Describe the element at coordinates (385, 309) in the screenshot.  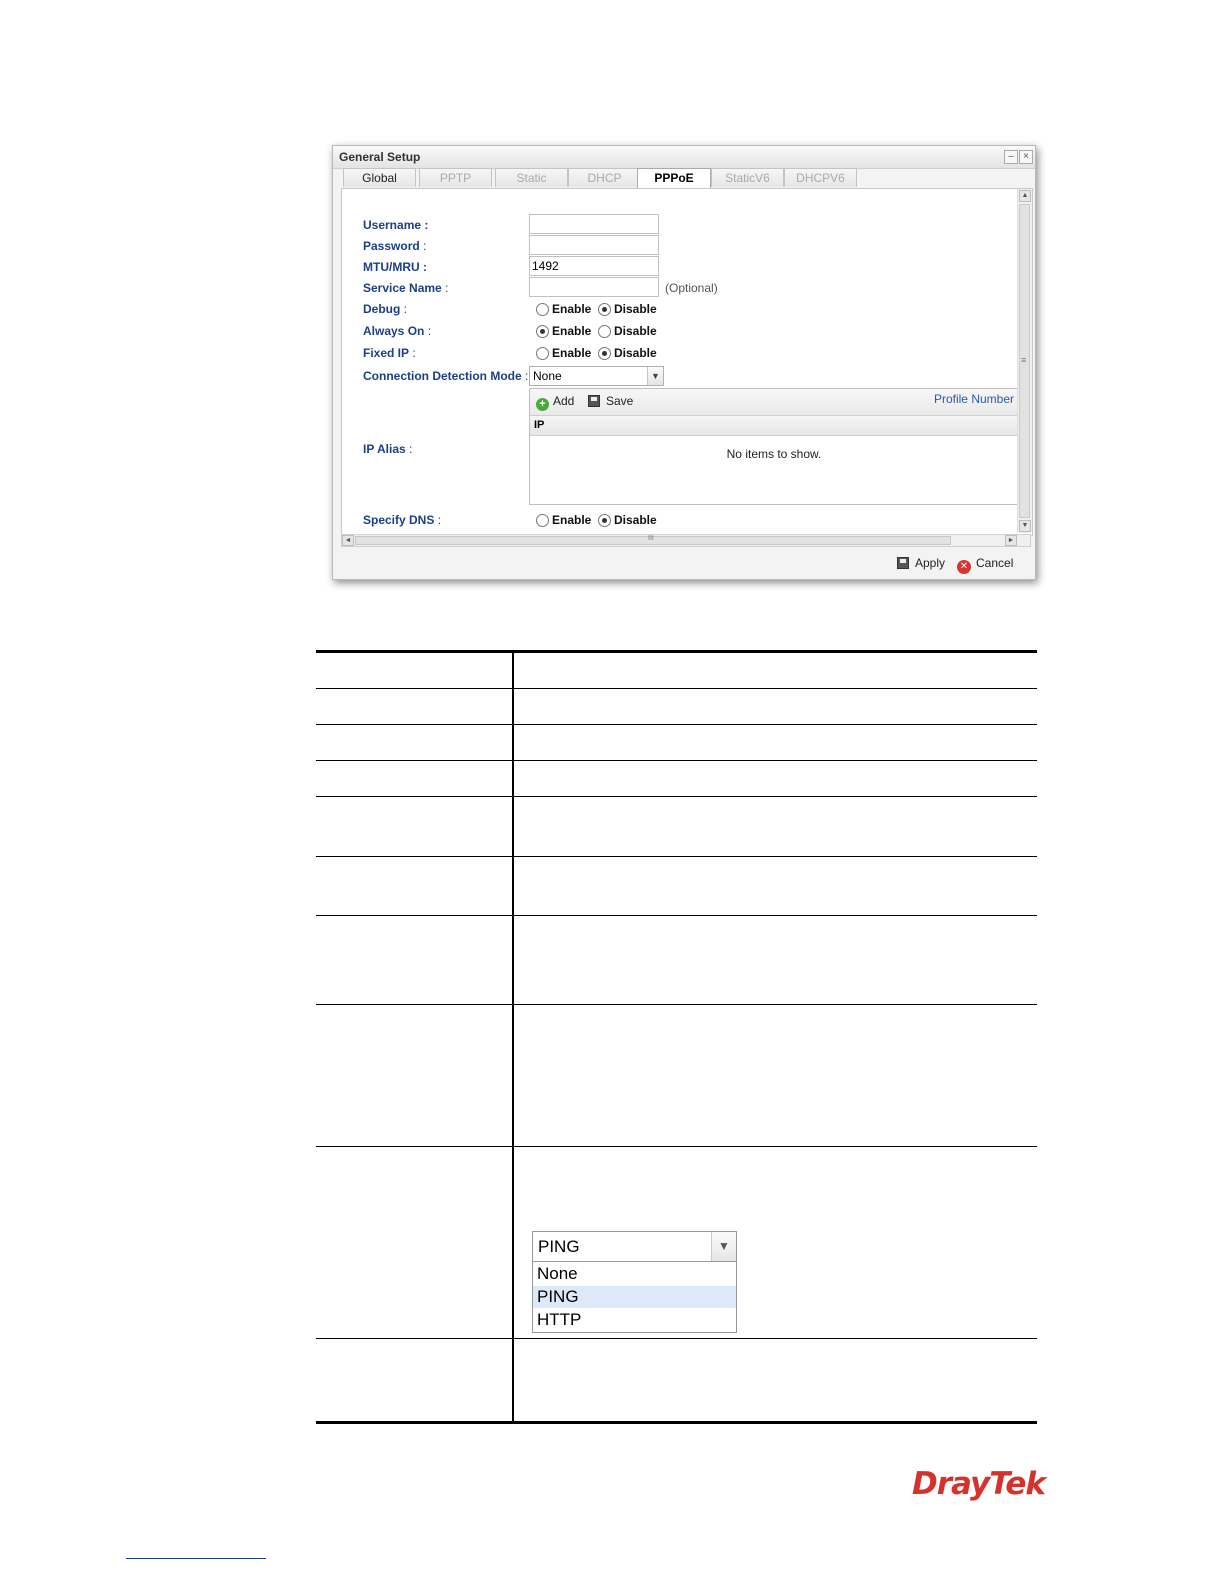
I see `debug-label: Debug :` at that location.